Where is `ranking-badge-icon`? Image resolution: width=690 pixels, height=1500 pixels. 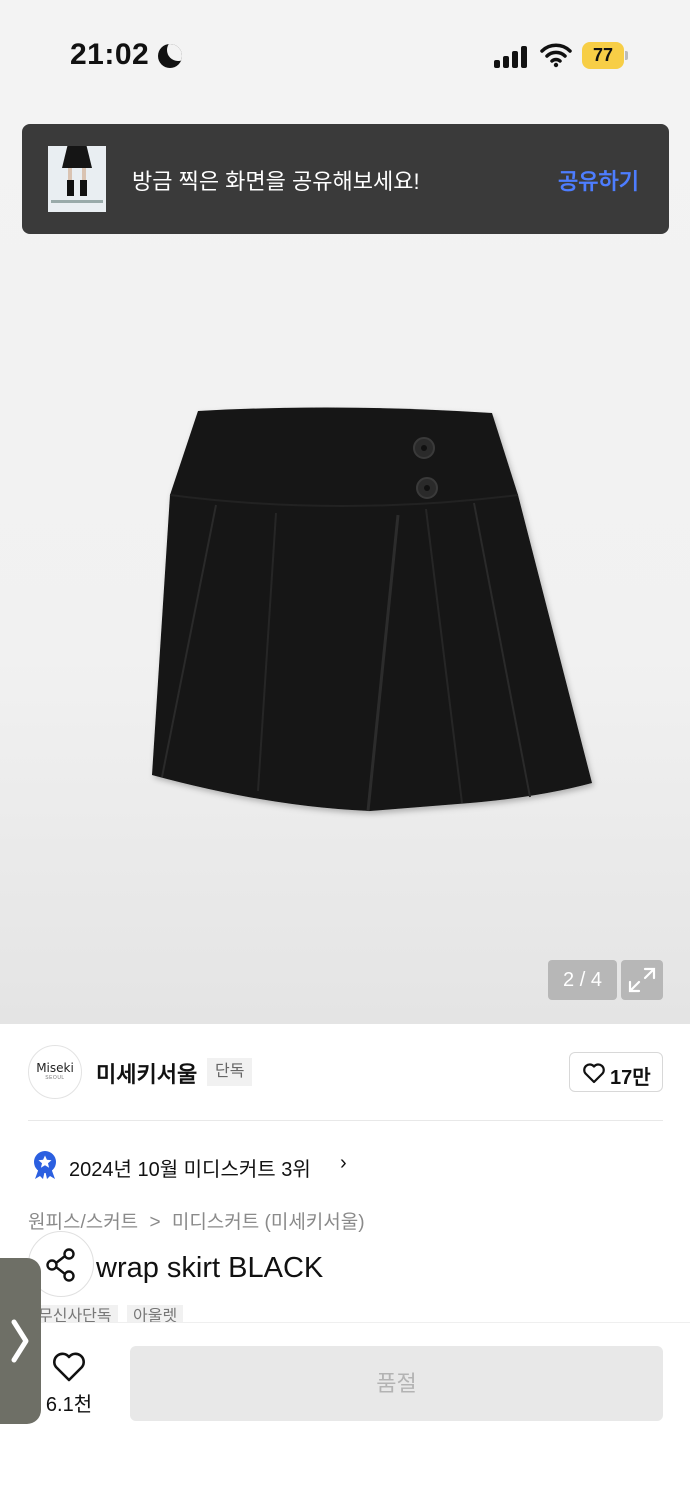 ranking-badge-icon is located at coordinates (45, 1165).